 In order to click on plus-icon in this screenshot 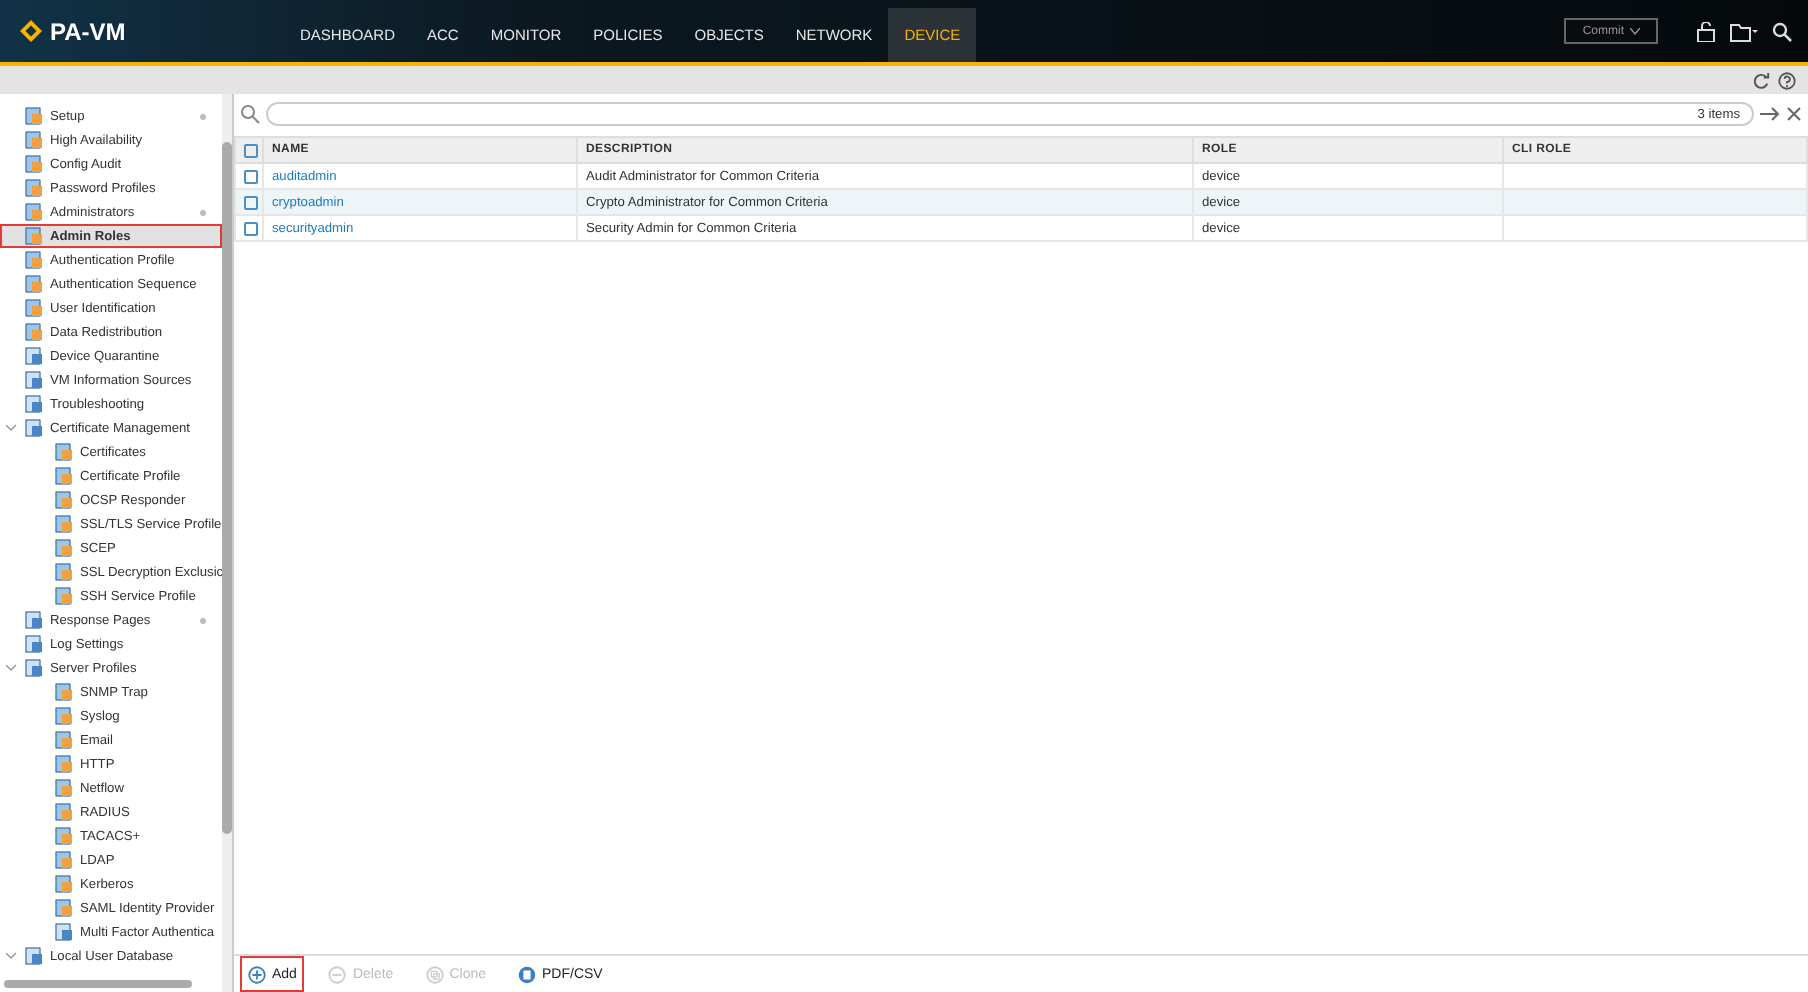, I will do `click(257, 974)`.